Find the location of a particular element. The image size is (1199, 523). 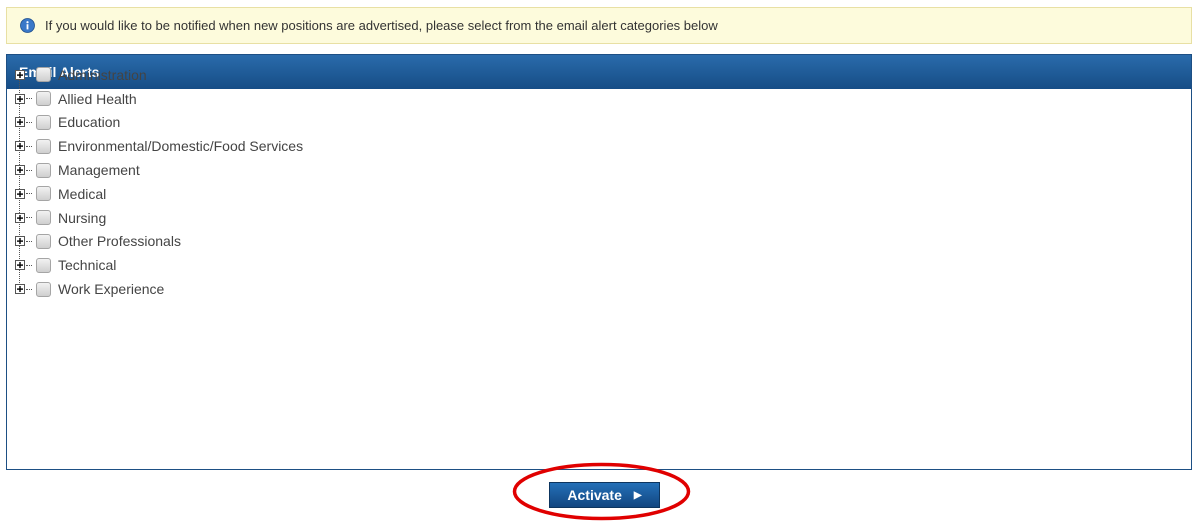

tree-item: Technical is located at coordinates (265, 265).